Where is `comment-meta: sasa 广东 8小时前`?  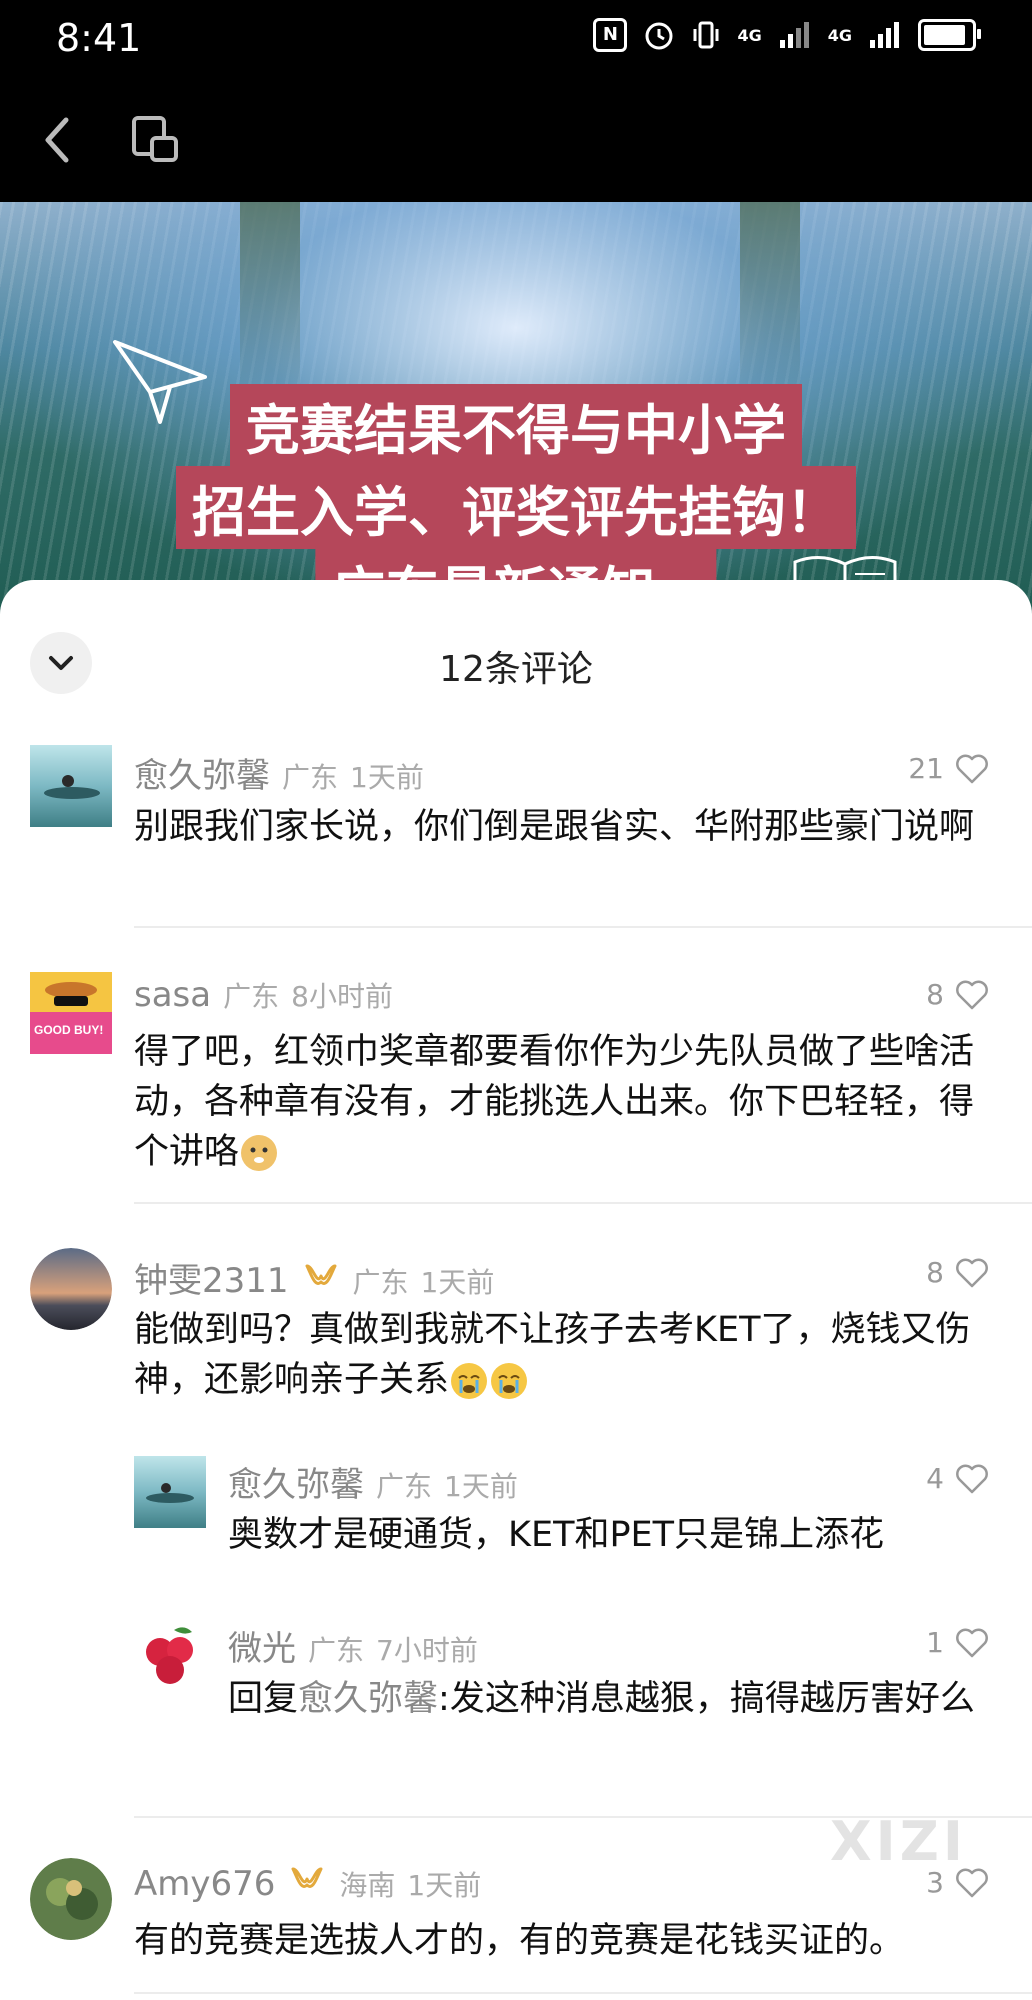 comment-meta: sasa 广东 8小时前 is located at coordinates (263, 995).